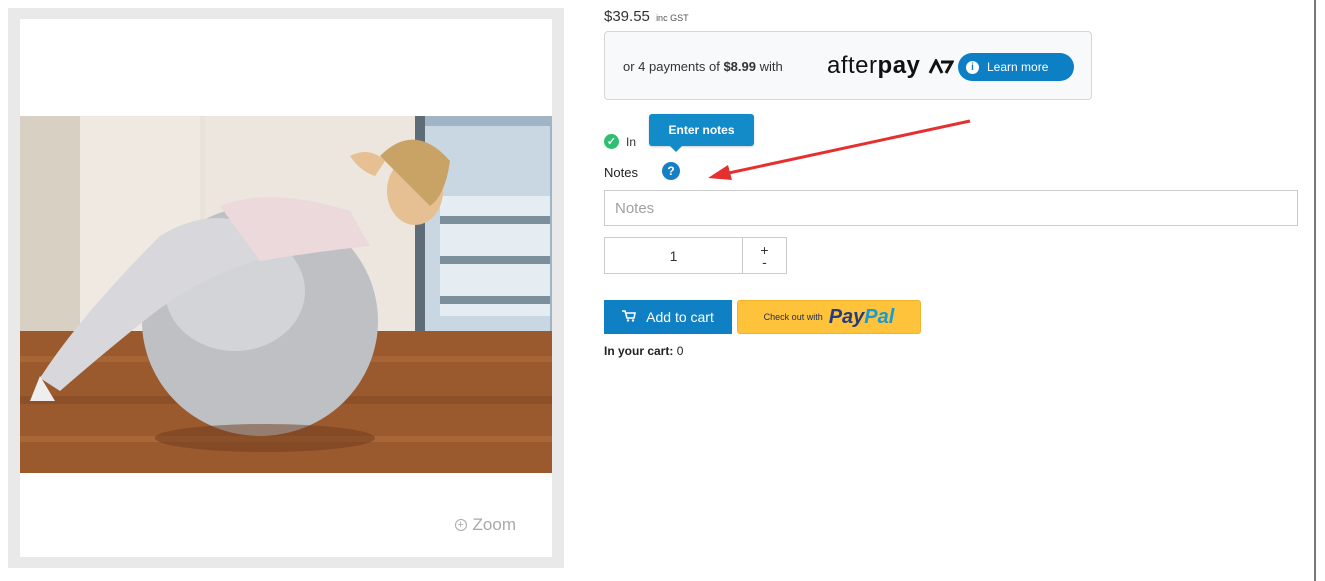 Image resolution: width=1325 pixels, height=581 pixels. I want to click on afterpay-learn-more-button: i Learn more, so click(1016, 67).